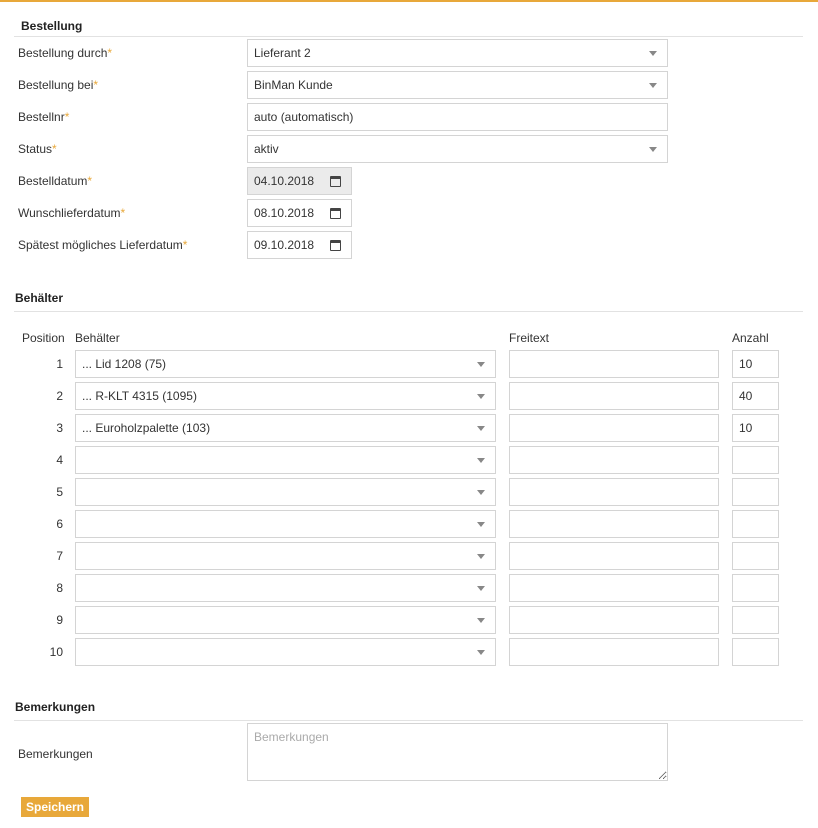 The width and height of the screenshot is (818, 828). I want to click on spaetest-lieferdatum-value: 09.10.2018, so click(284, 245).